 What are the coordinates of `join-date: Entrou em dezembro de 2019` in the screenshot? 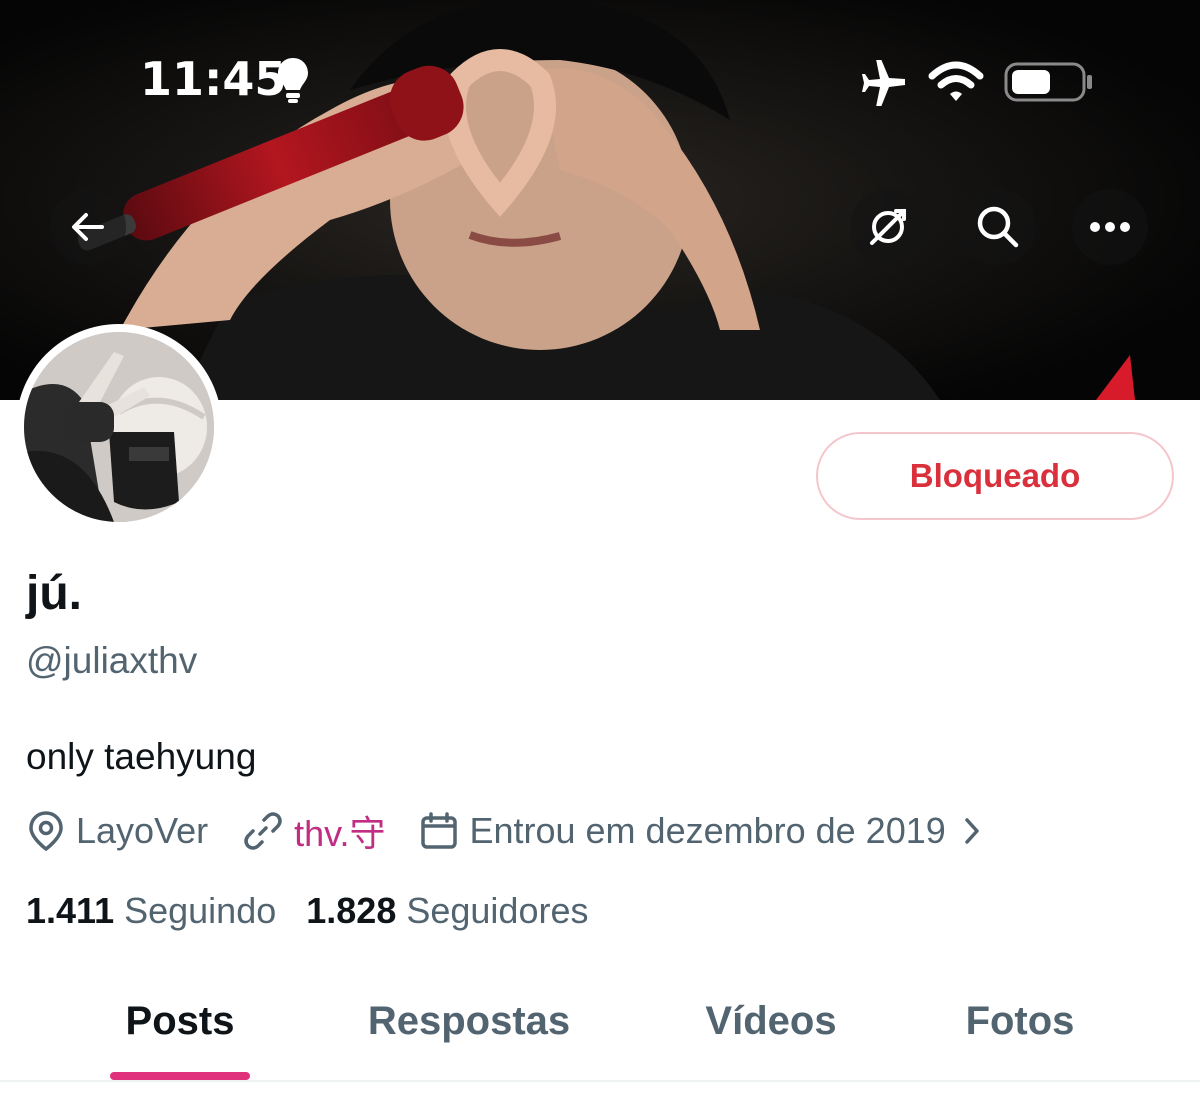 It's located at (705, 831).